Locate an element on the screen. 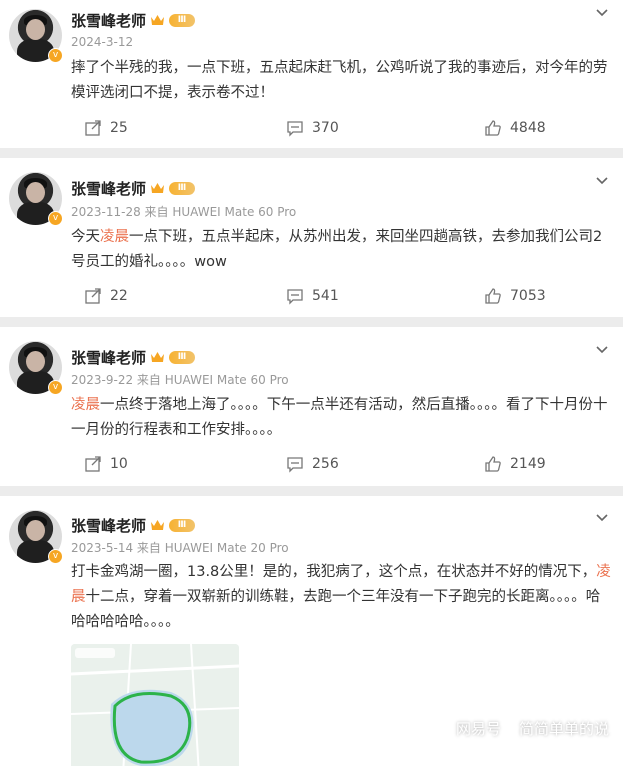  post-text-segment: 打卡金鸡湖一圈，13.8公里！是的，我犯病了，这个点，在状态并不好的情况下， is located at coordinates (334, 572).